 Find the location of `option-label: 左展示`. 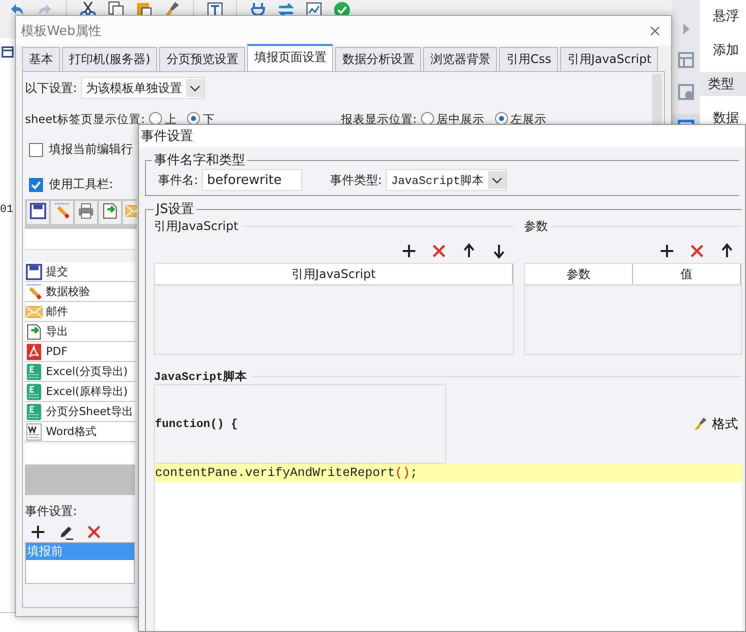

option-label: 左展示 is located at coordinates (528, 119).